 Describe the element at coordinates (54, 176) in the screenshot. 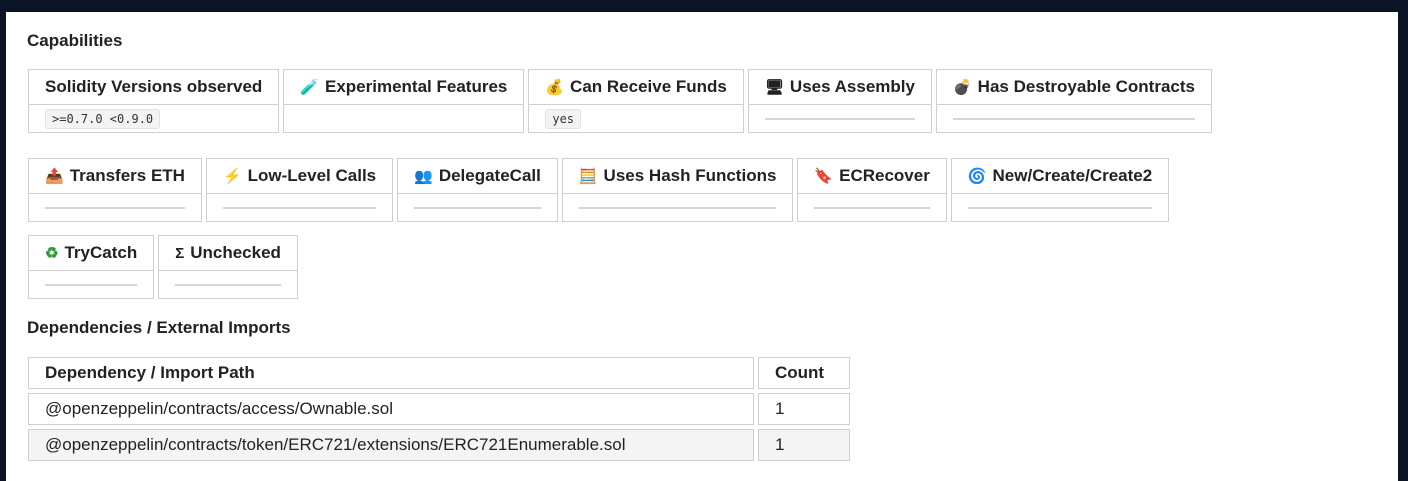

I see `outbox-tray-icon: 📤` at that location.